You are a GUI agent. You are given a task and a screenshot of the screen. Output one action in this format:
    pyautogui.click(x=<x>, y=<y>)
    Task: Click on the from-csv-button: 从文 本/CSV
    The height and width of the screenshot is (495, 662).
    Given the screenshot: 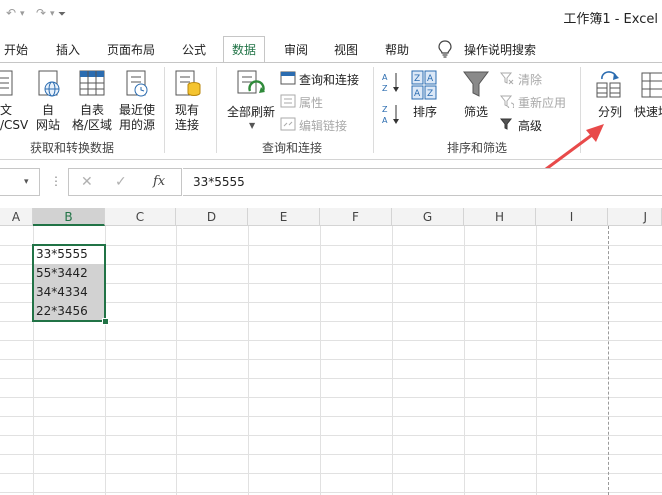 What is the action you would take?
    pyautogui.click(x=14, y=118)
    